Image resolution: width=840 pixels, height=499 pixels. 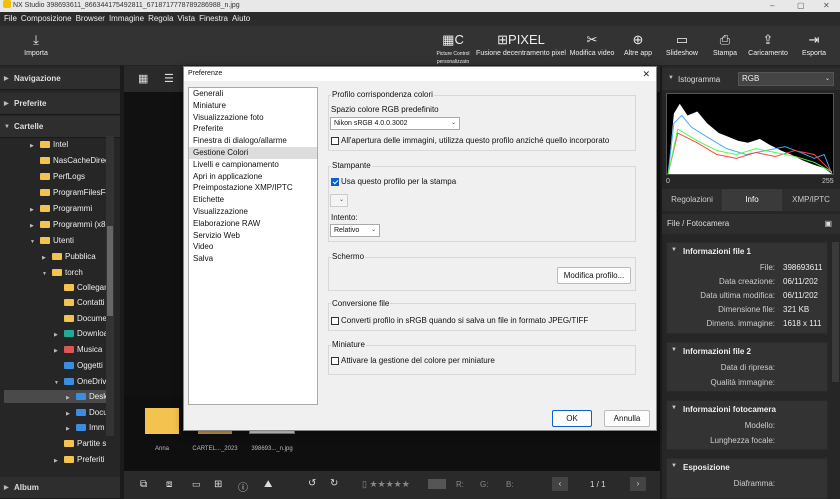 What do you see at coordinates (772, 6) in the screenshot?
I see `minimize-icon: –` at bounding box center [772, 6].